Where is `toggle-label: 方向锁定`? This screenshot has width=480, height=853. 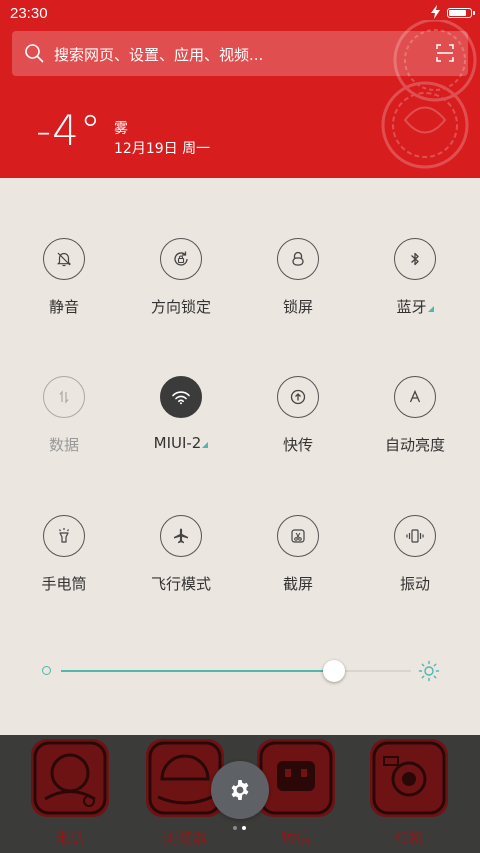
toggle-label: 方向锁定 is located at coordinates (180, 307).